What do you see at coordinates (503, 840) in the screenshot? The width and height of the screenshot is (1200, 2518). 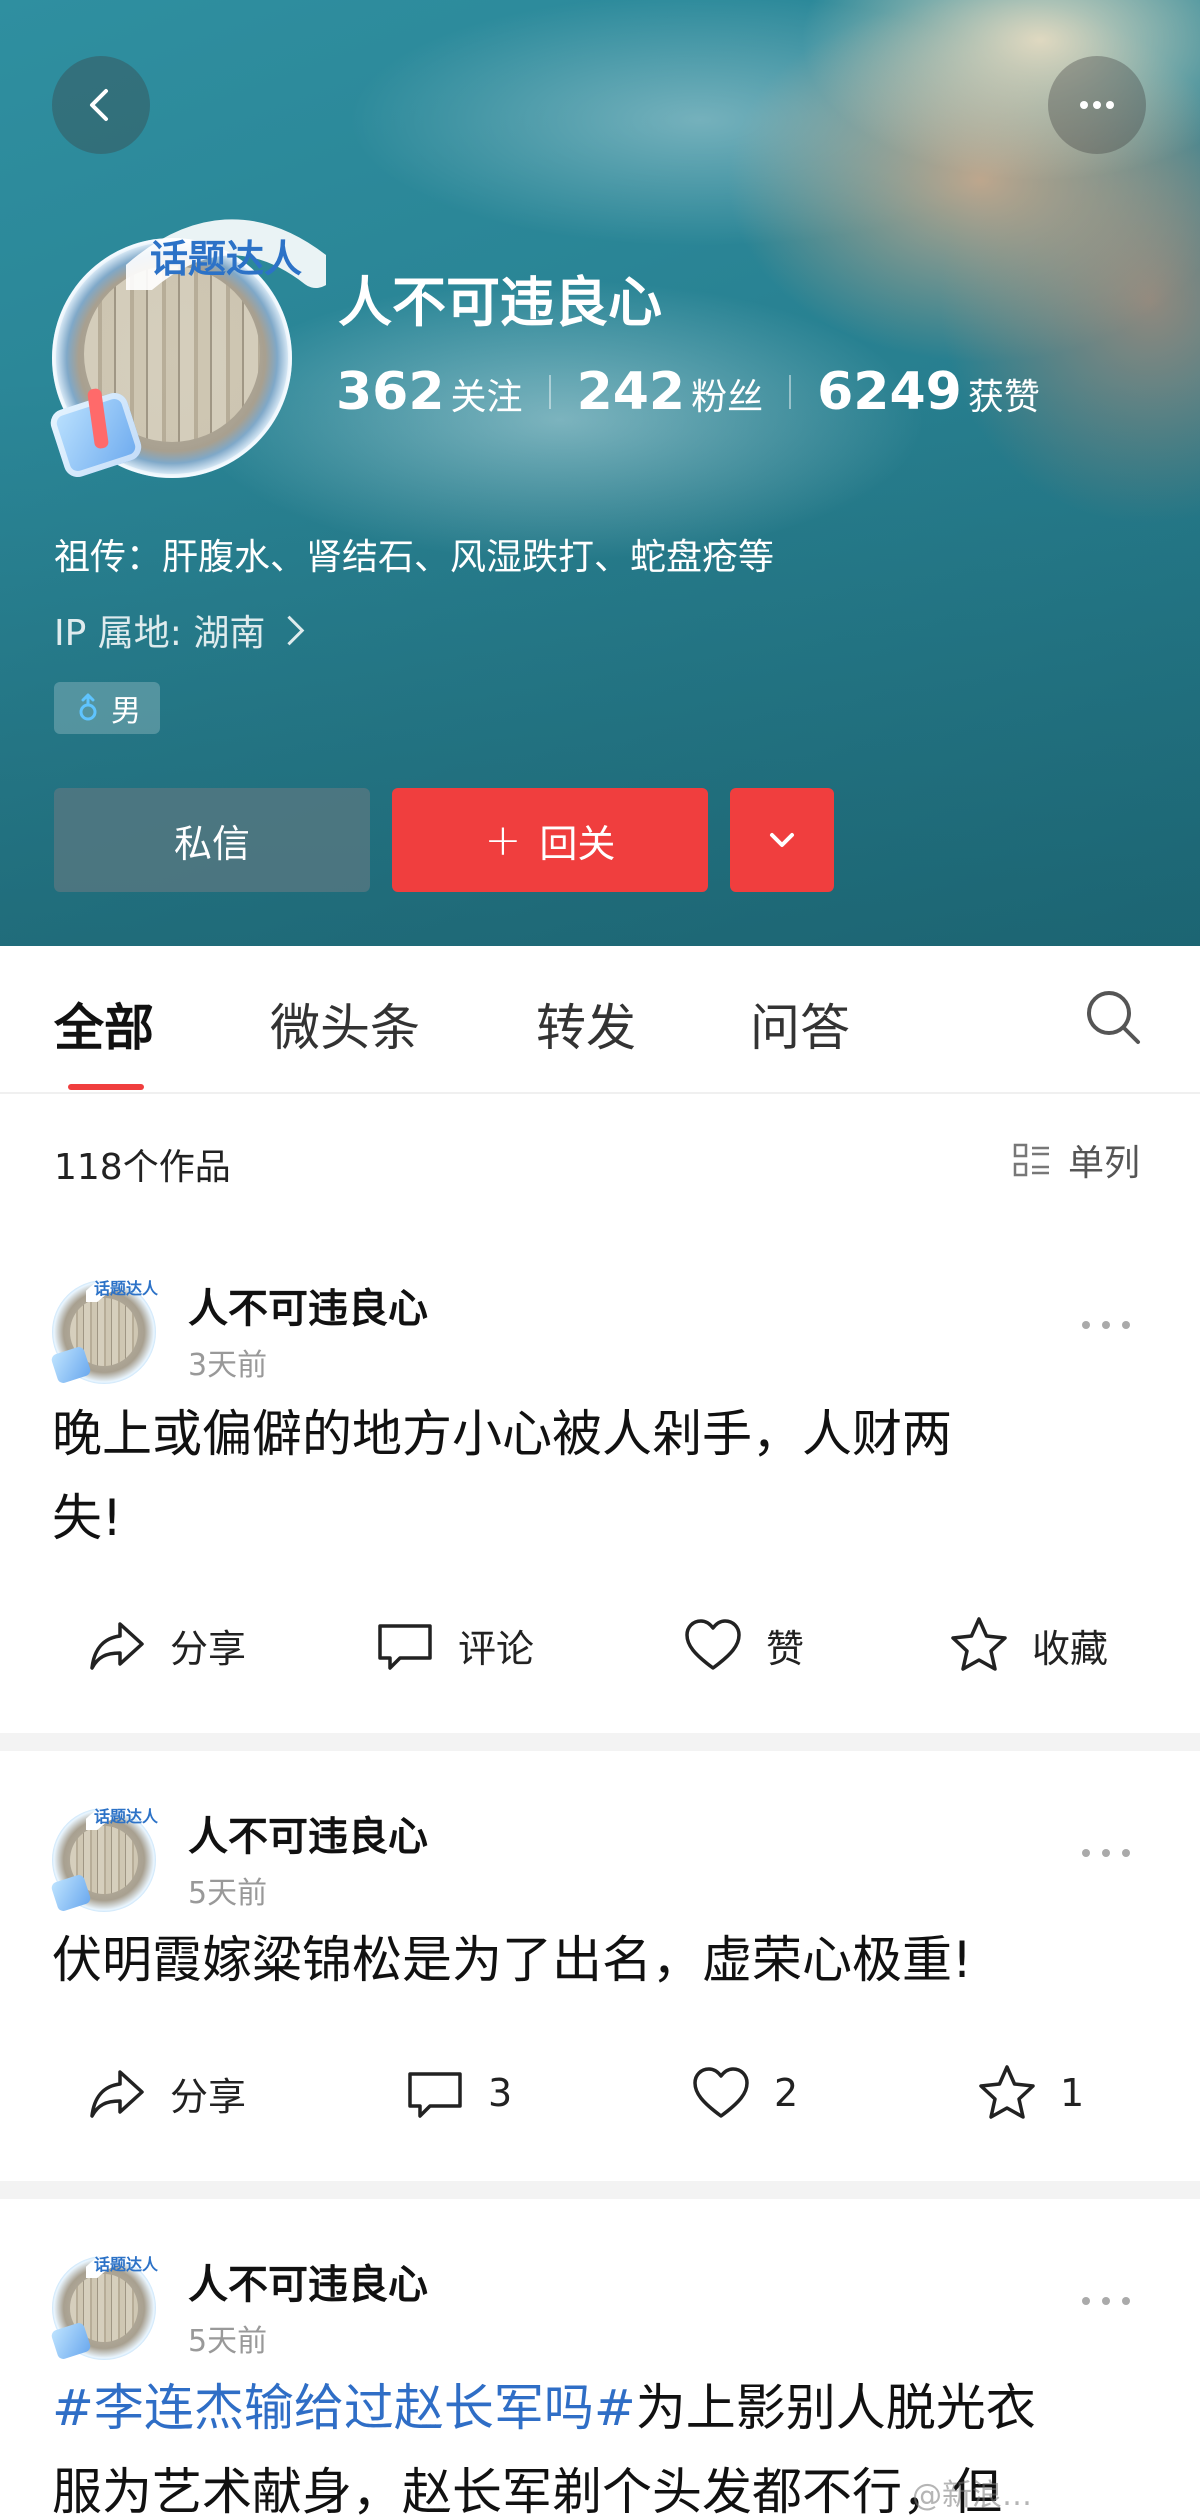 I see `plus-icon: +` at bounding box center [503, 840].